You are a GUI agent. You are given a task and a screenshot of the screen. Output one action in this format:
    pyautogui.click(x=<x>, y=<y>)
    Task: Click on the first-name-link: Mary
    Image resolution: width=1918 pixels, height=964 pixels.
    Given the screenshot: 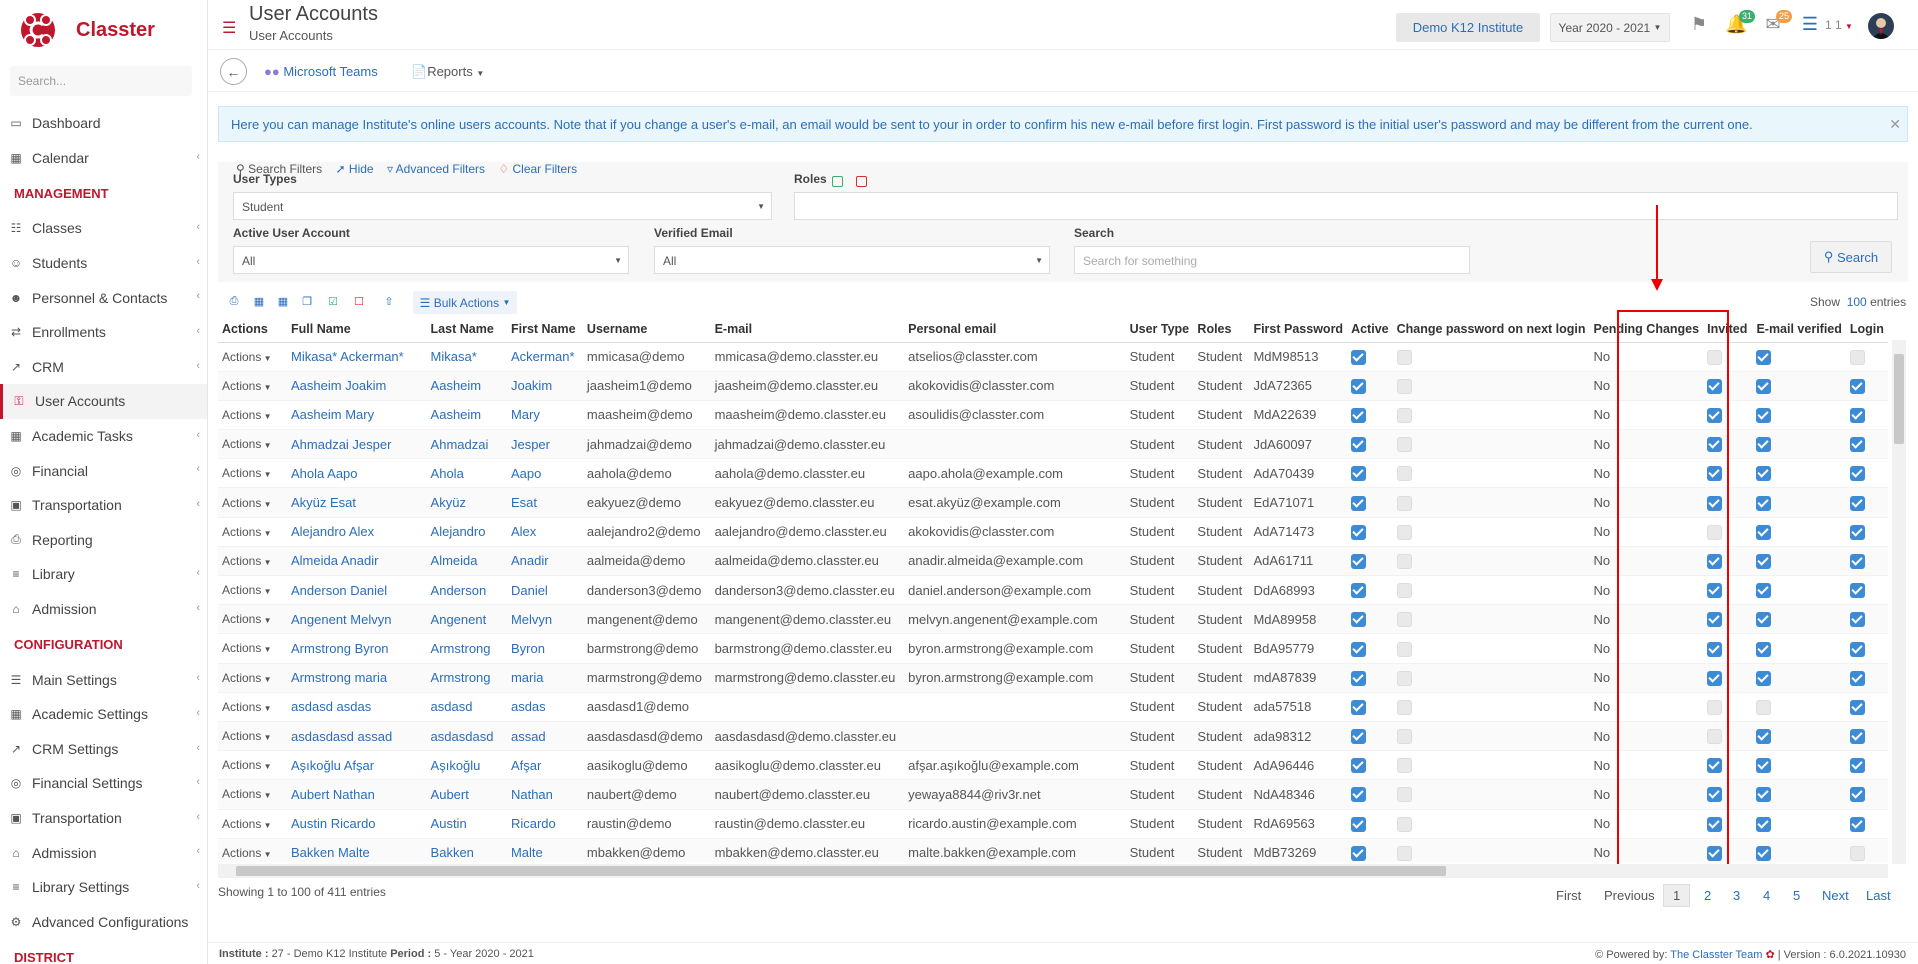 What is the action you would take?
    pyautogui.click(x=544, y=415)
    